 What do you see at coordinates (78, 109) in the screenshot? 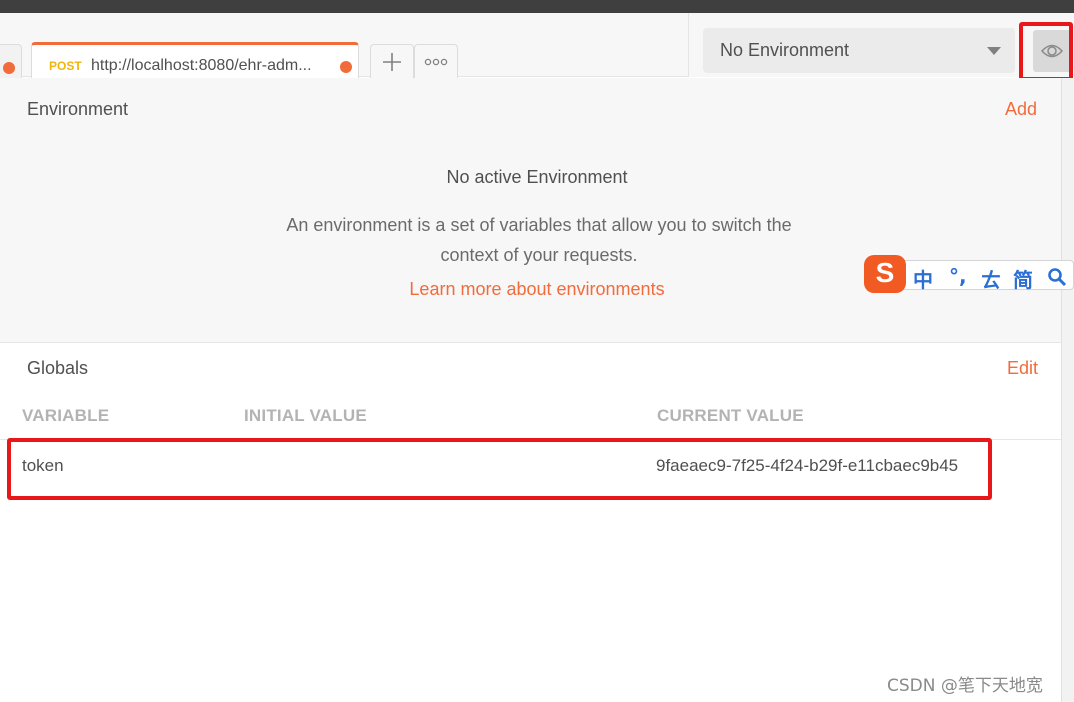
I see `environment-section-title: Environment` at bounding box center [78, 109].